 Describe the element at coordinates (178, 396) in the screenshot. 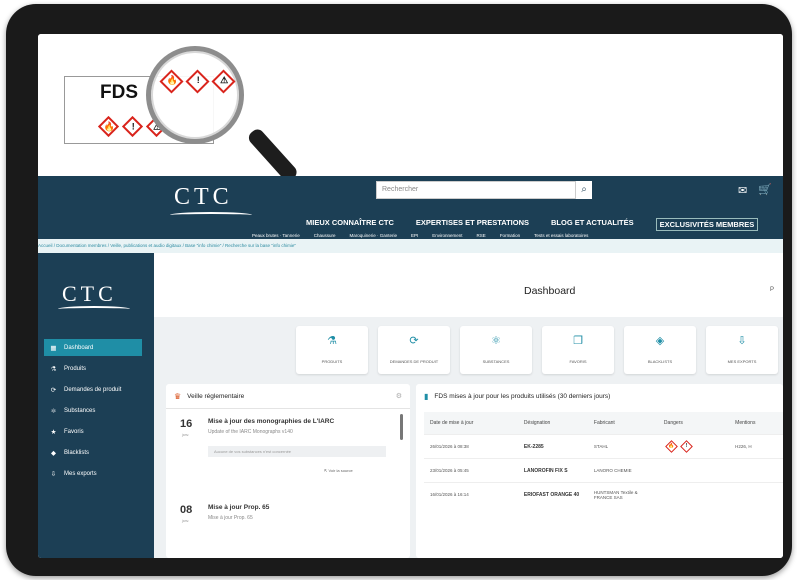

I see `trophy-icon: ♛` at that location.